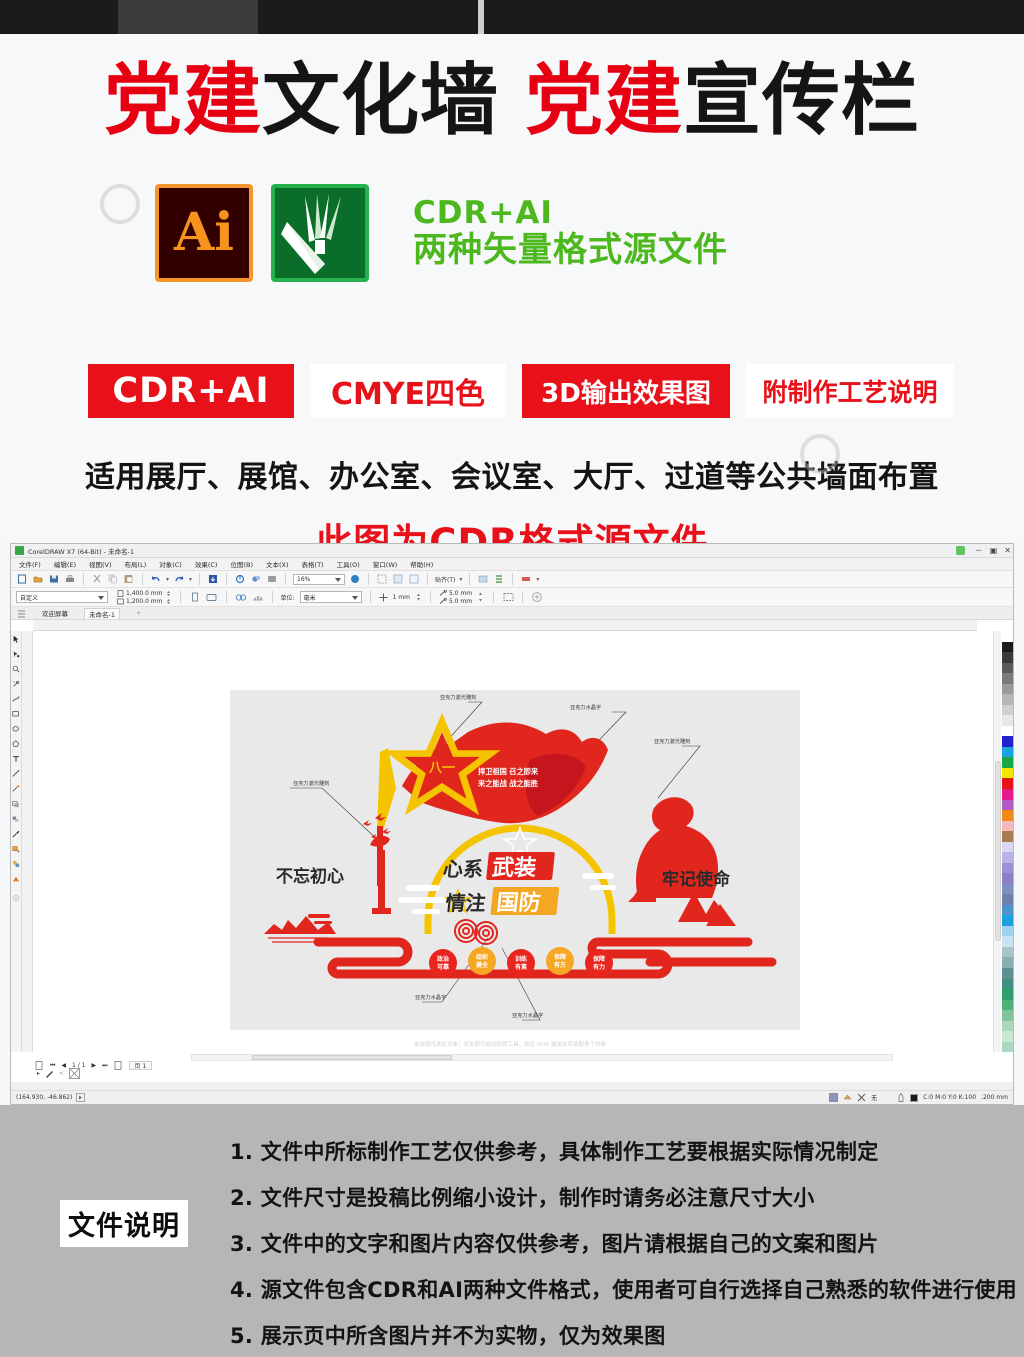 Image resolution: width=1024 pixels, height=1357 pixels. What do you see at coordinates (195, 597) in the screenshot?
I see `portrait-orientation-icon` at bounding box center [195, 597].